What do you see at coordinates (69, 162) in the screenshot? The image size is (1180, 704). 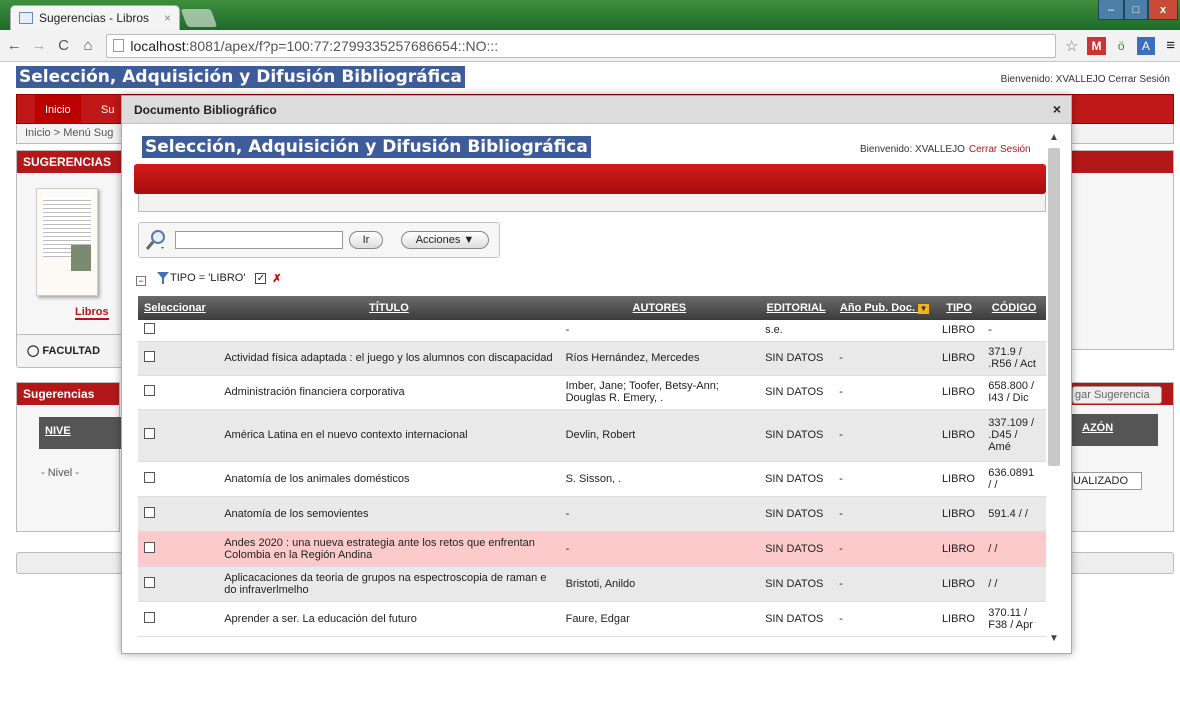 I see `panel-header: SUGERENCIAS` at bounding box center [69, 162].